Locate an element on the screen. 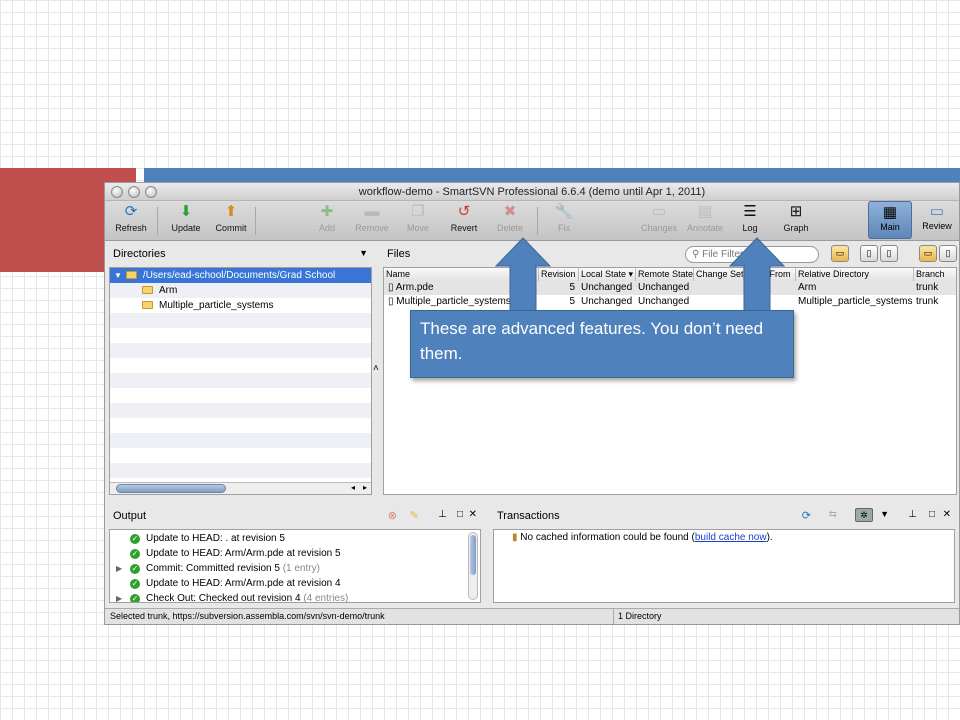 Image resolution: width=960 pixels, height=720 pixels. scroll-left-icon: ◂ is located at coordinates (353, 487).